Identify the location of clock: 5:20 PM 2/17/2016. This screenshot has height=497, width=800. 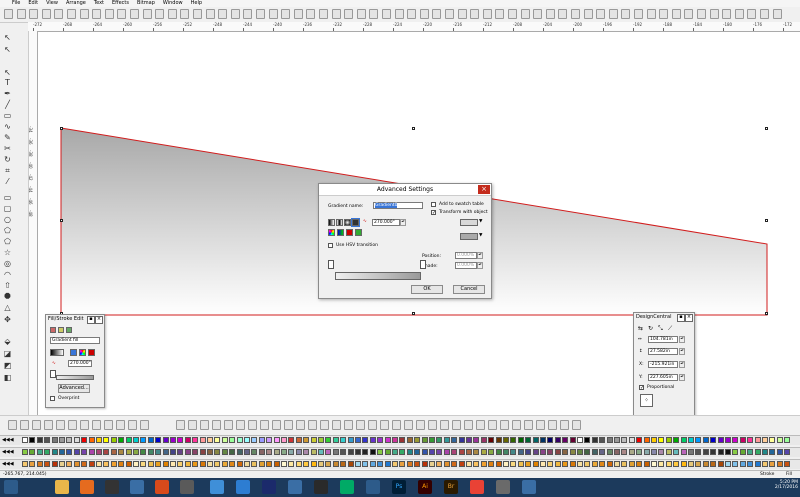
(785, 485).